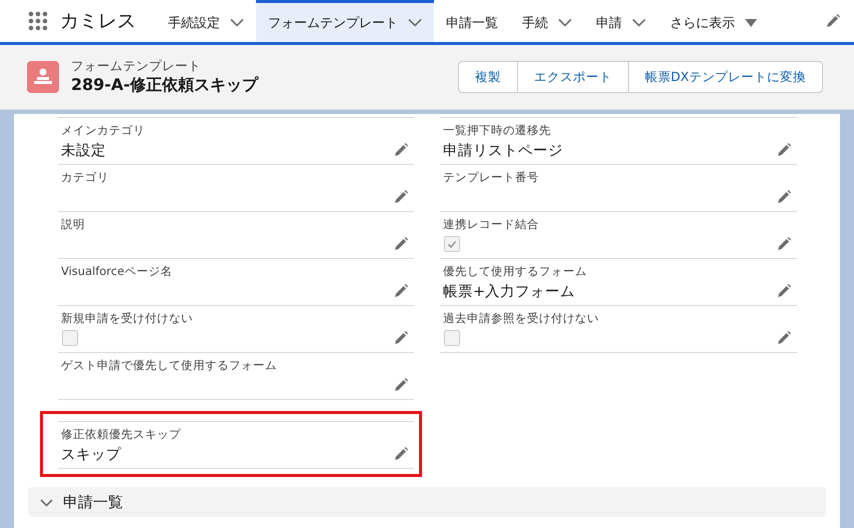 This screenshot has height=528, width=854. I want to click on field-label: カテゴリ, so click(85, 177).